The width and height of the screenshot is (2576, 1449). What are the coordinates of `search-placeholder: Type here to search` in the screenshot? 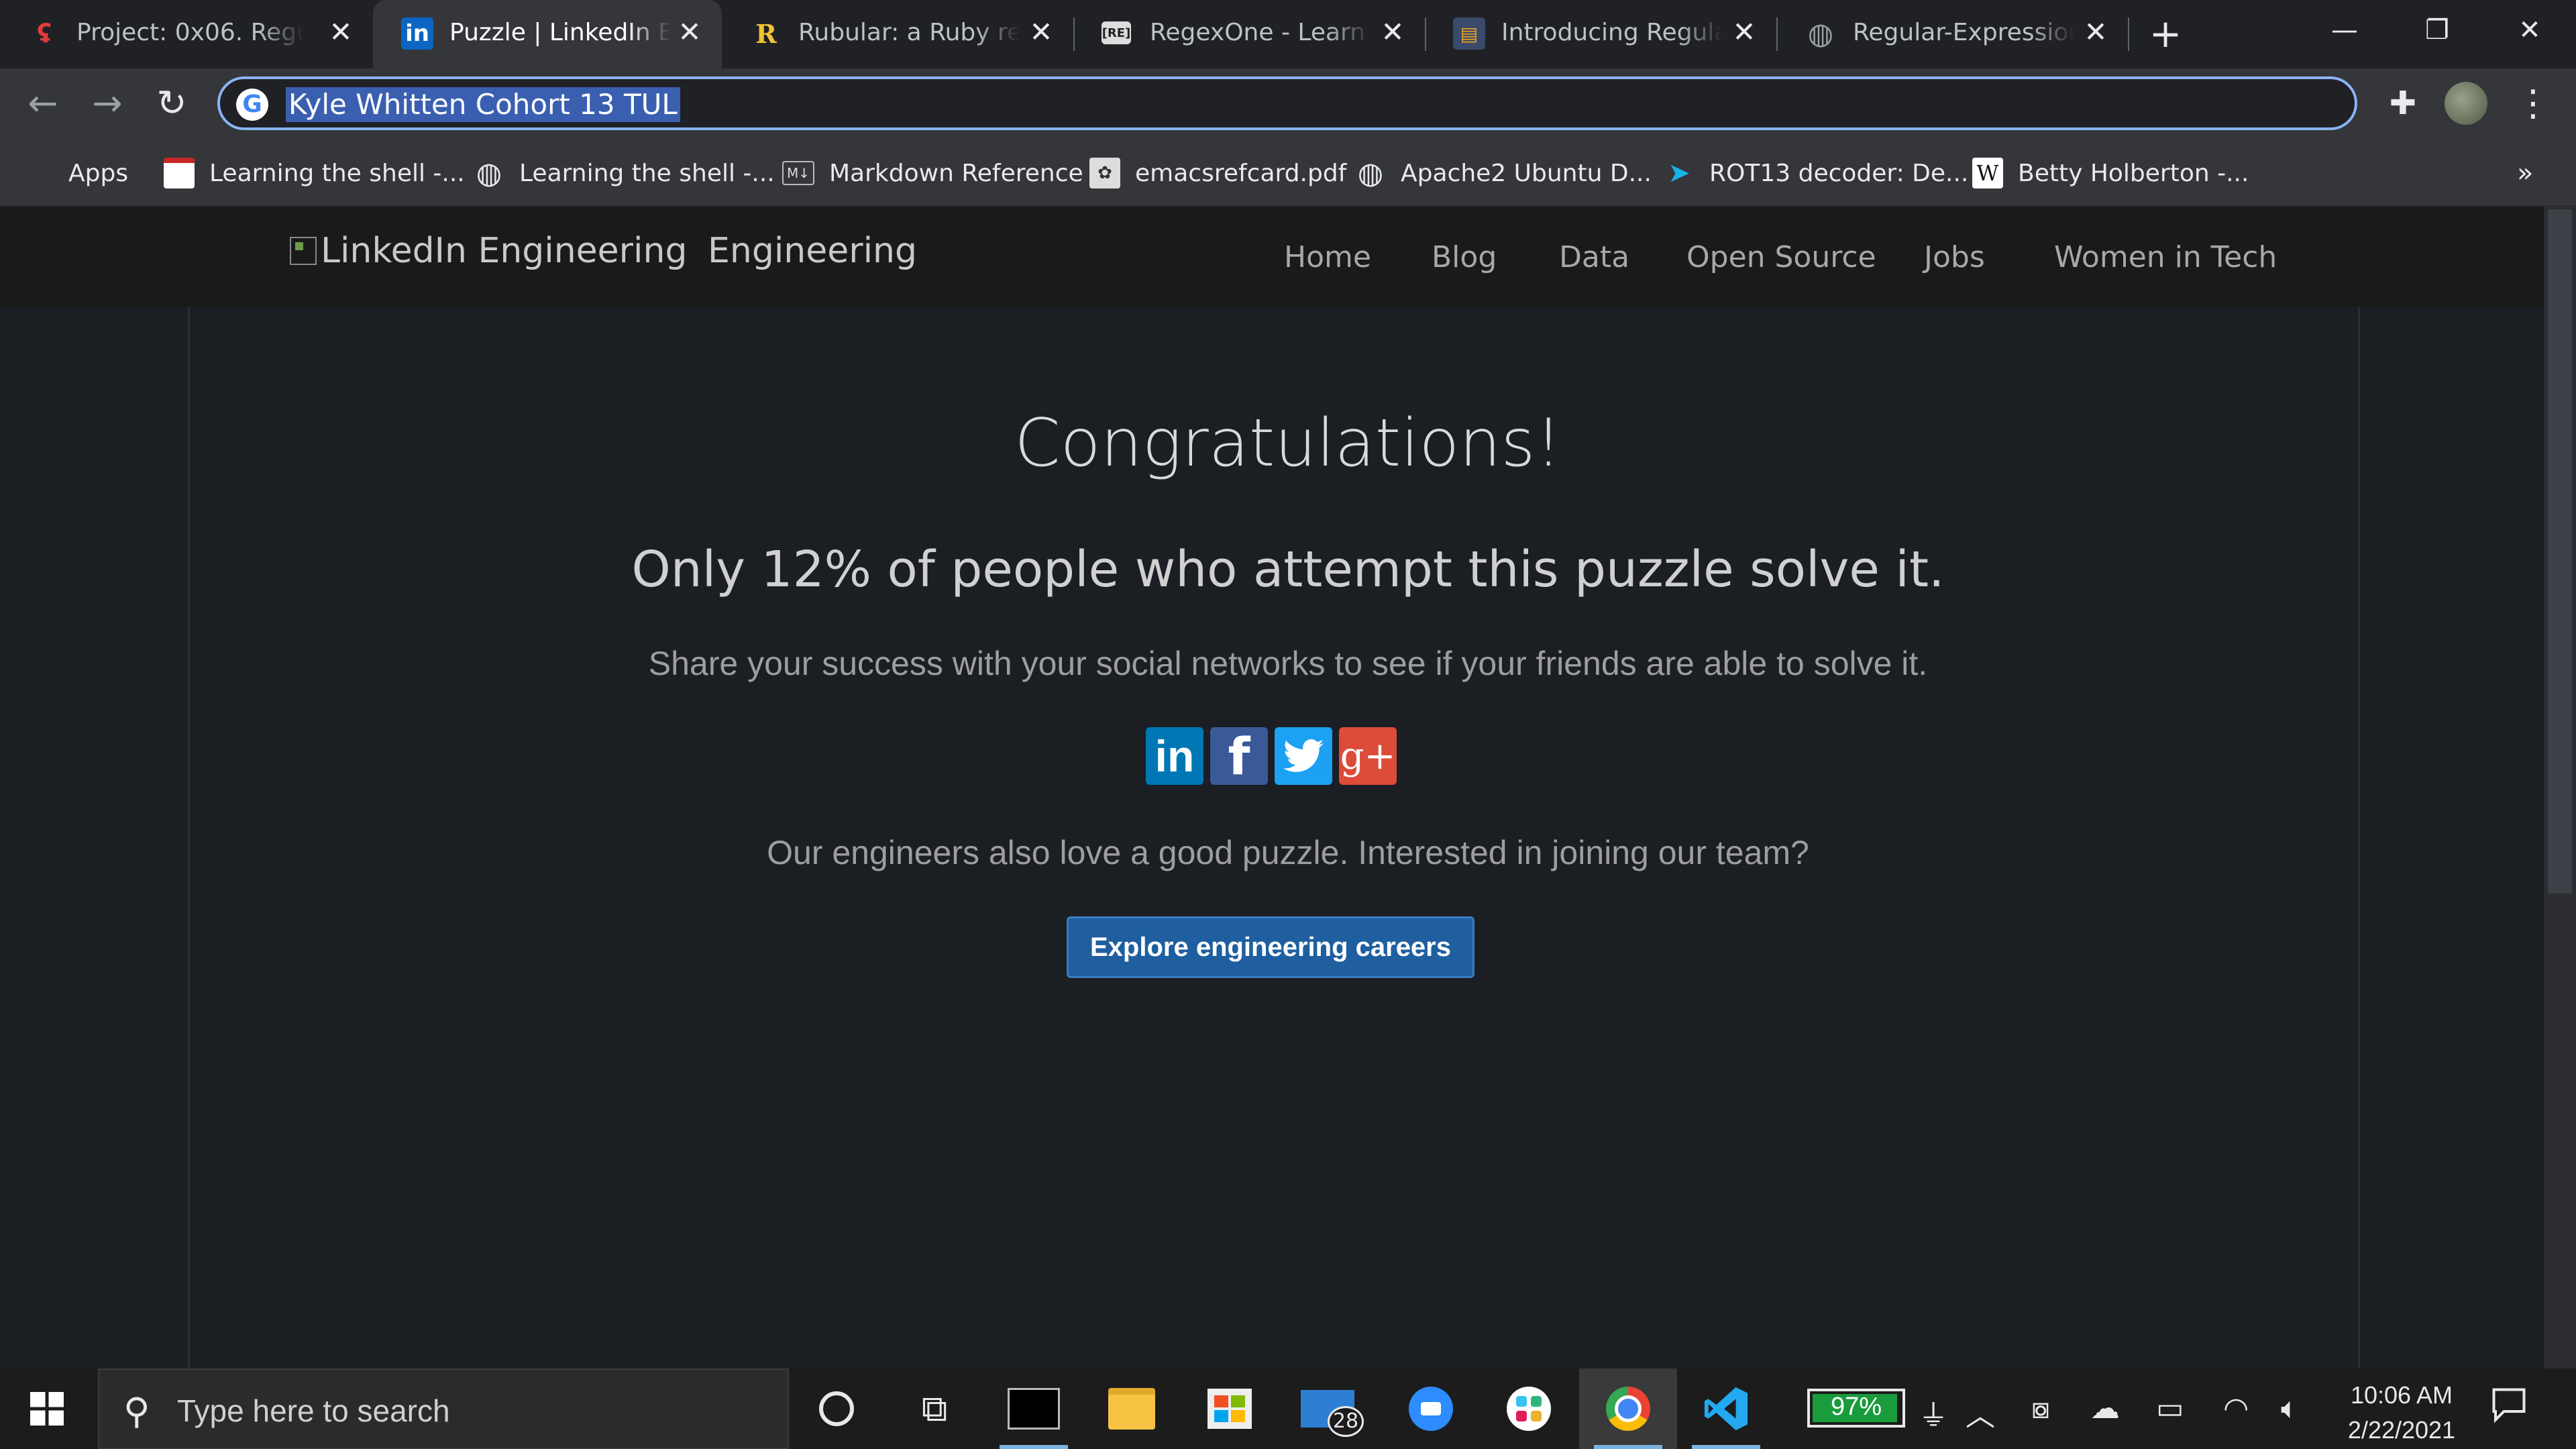 It's located at (313, 1410).